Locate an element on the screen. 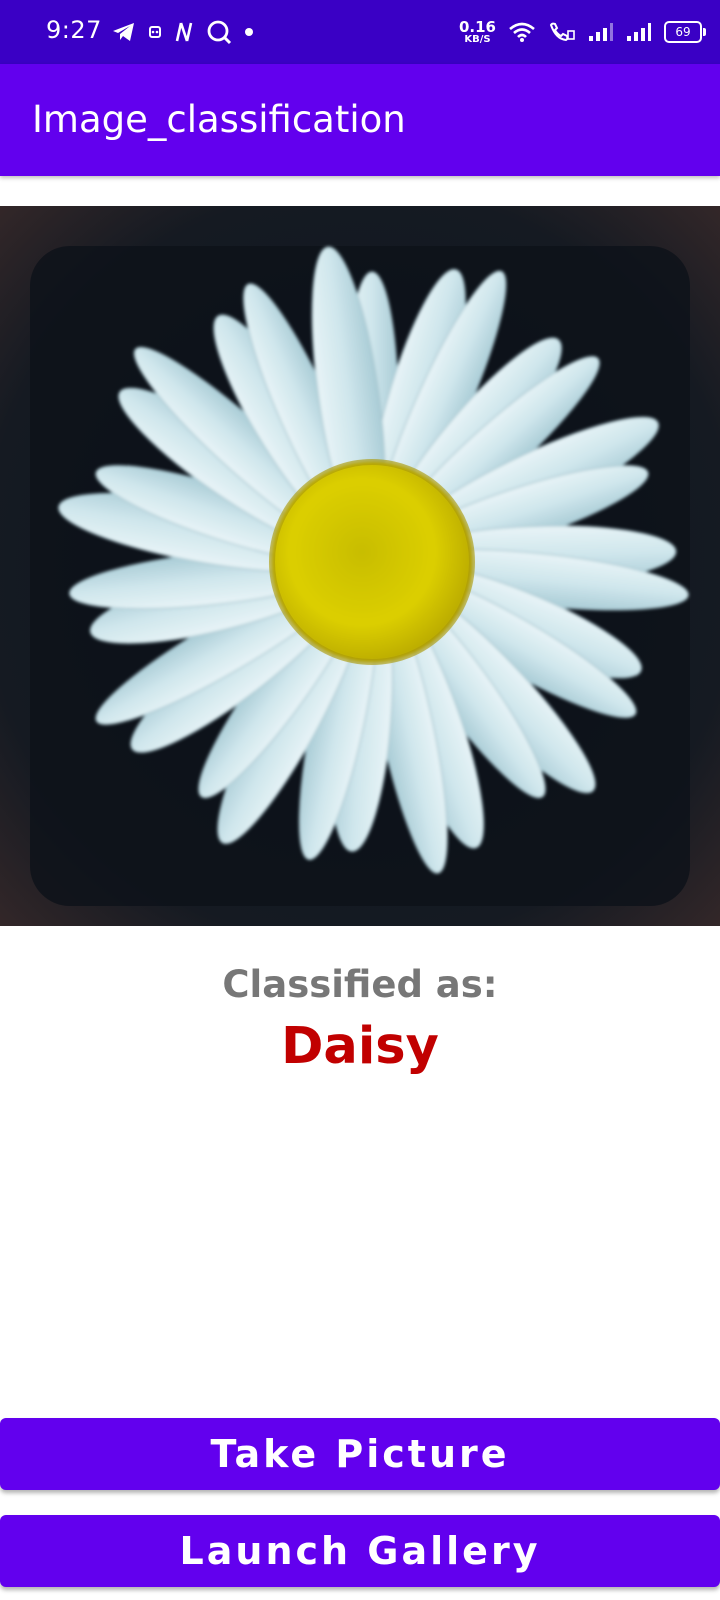 This screenshot has height=1600, width=720. notification-icons is located at coordinates (183, 32).